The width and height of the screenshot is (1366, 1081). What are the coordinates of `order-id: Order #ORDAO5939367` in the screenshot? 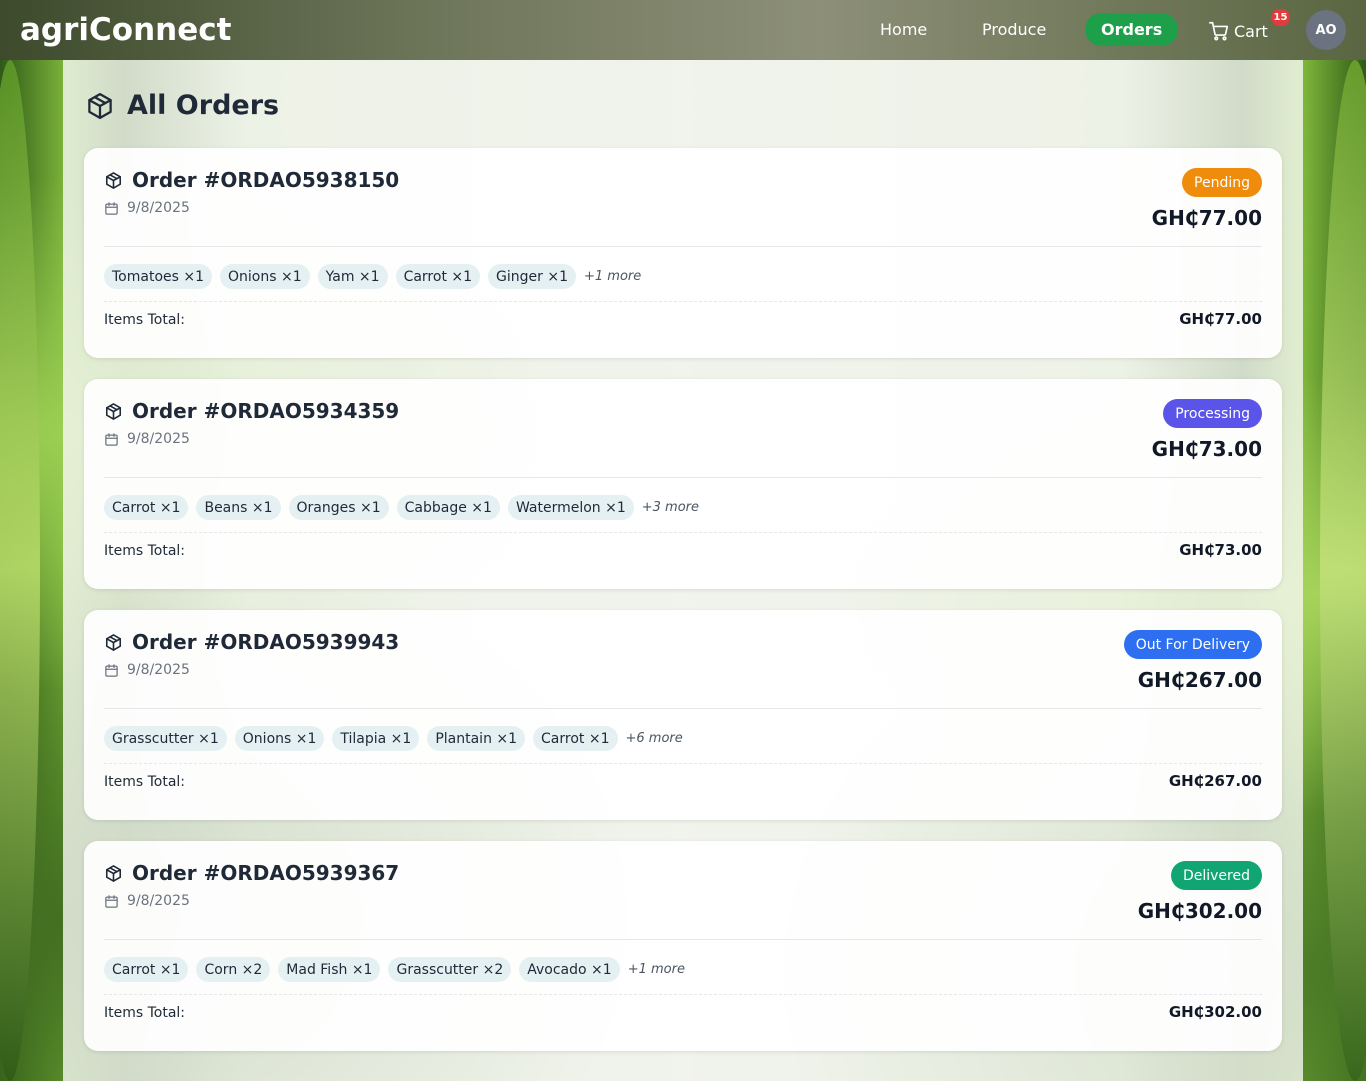 It's located at (251, 873).